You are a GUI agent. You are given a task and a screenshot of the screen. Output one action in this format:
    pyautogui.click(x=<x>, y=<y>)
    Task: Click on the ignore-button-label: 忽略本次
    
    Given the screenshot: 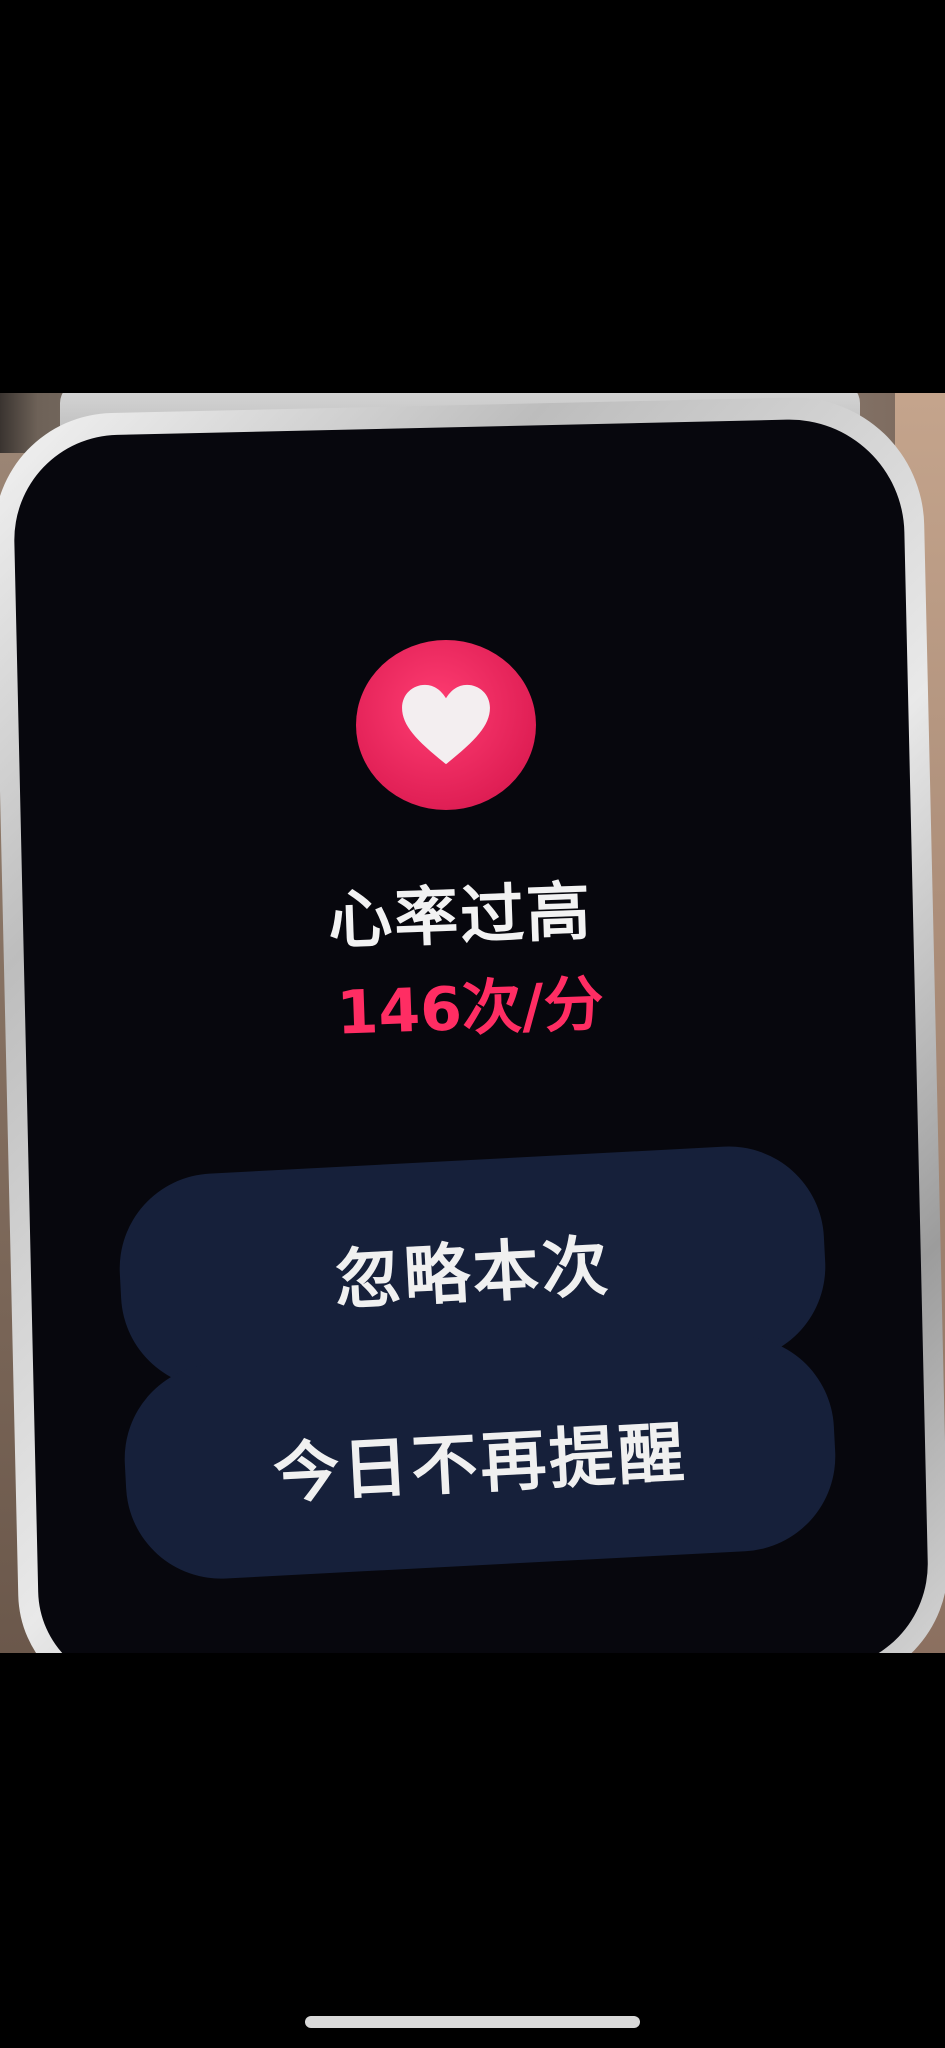 What is the action you would take?
    pyautogui.click(x=472, y=1273)
    